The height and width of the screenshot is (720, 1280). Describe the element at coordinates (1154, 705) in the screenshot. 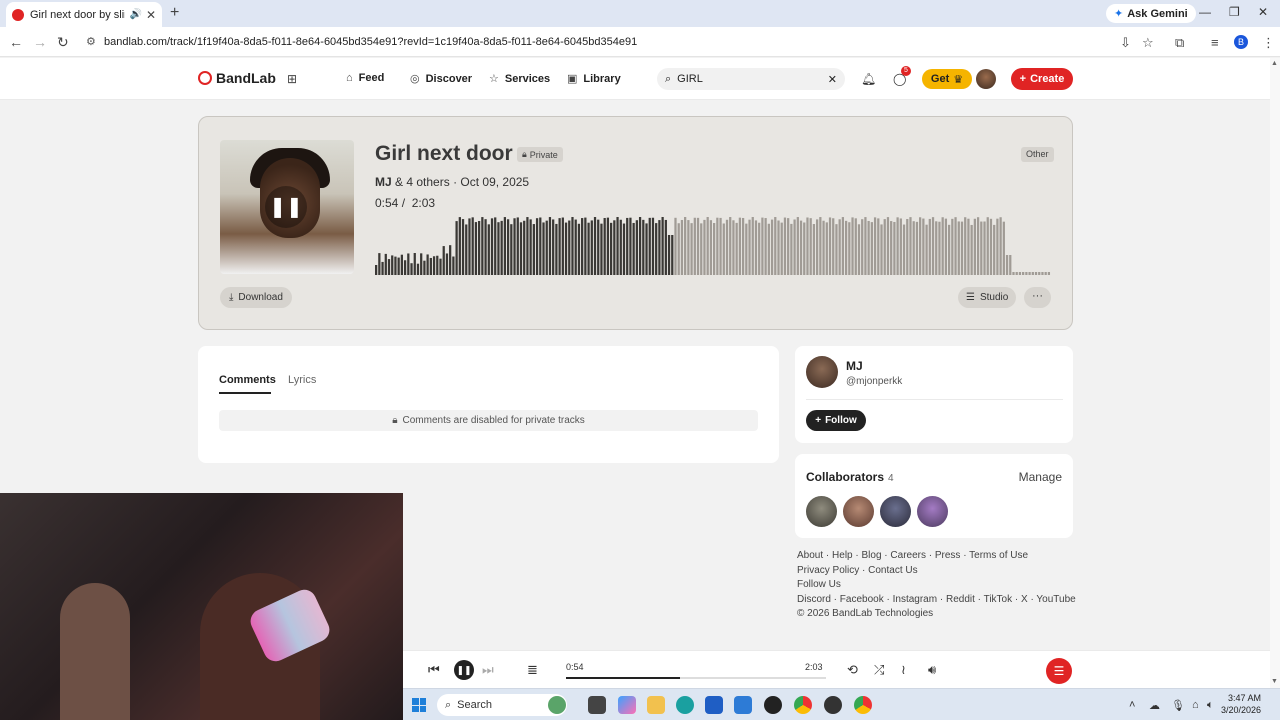

I see `onedrive-icon: ☁` at that location.